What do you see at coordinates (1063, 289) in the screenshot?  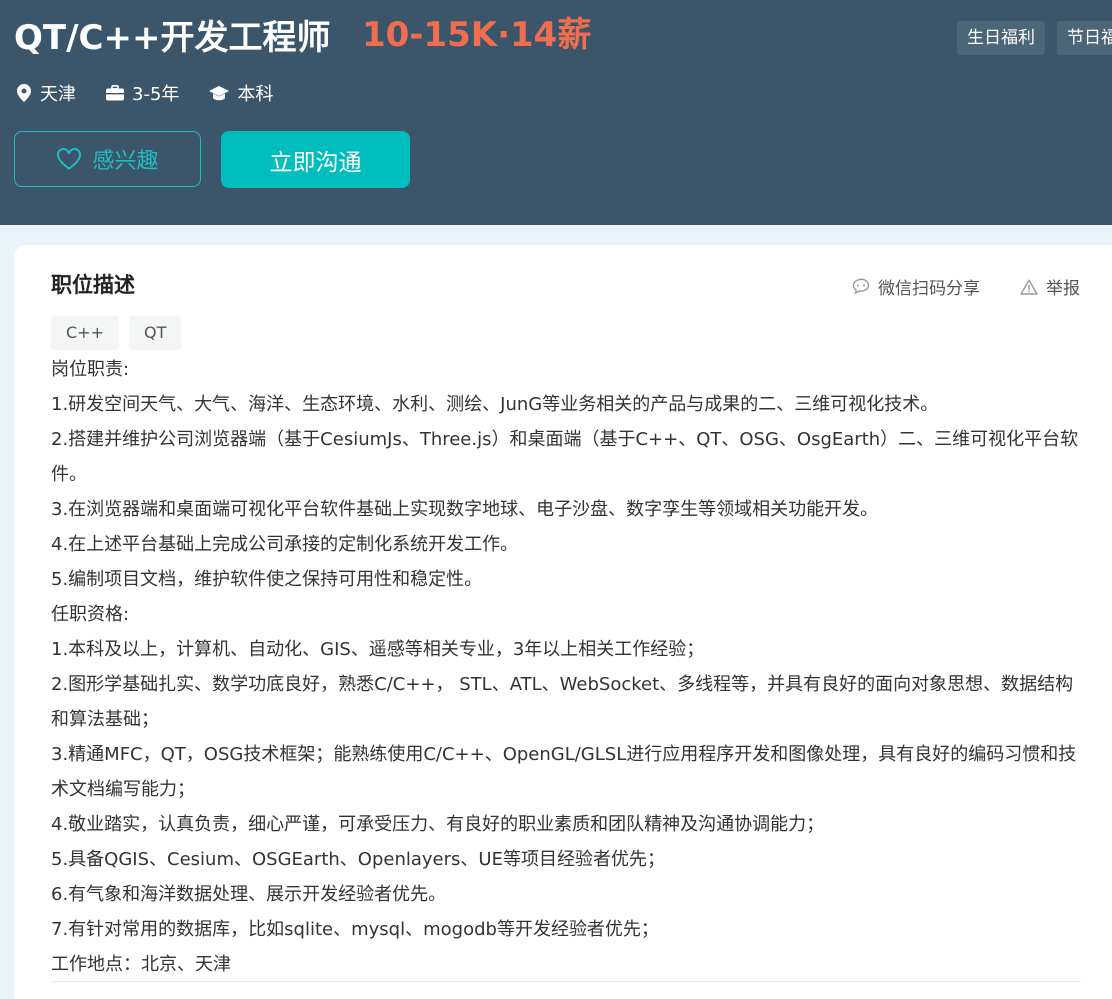 I see `report-label: 举报` at bounding box center [1063, 289].